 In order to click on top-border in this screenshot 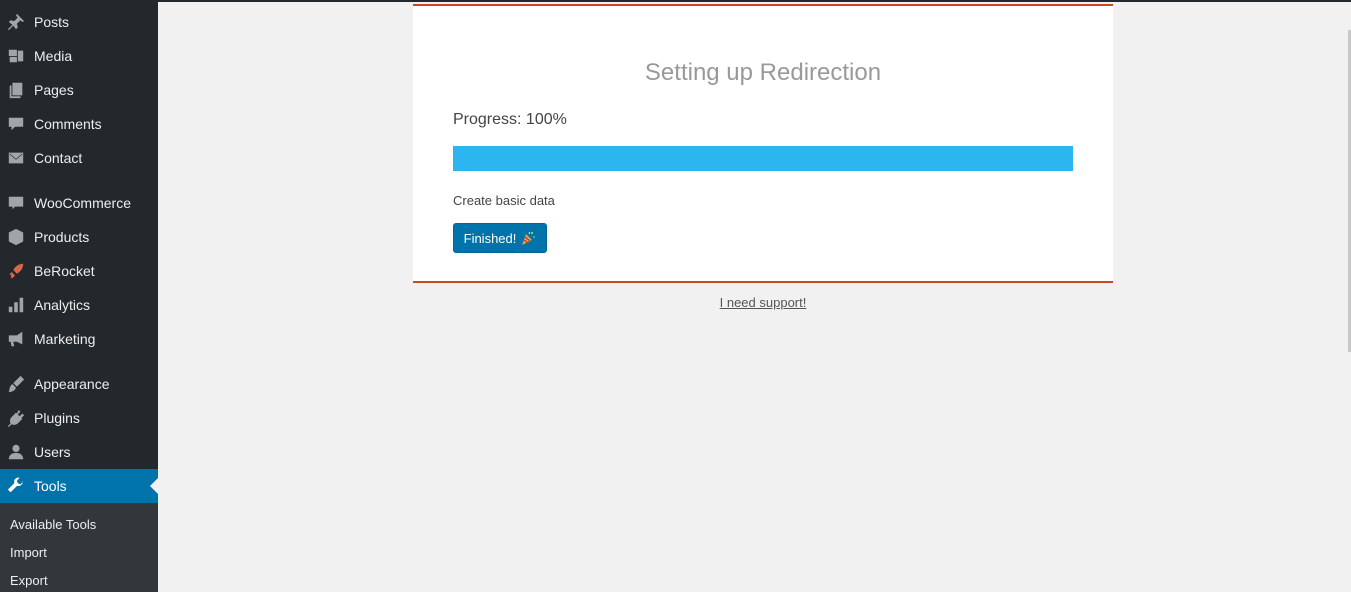, I will do `click(675, 1)`.